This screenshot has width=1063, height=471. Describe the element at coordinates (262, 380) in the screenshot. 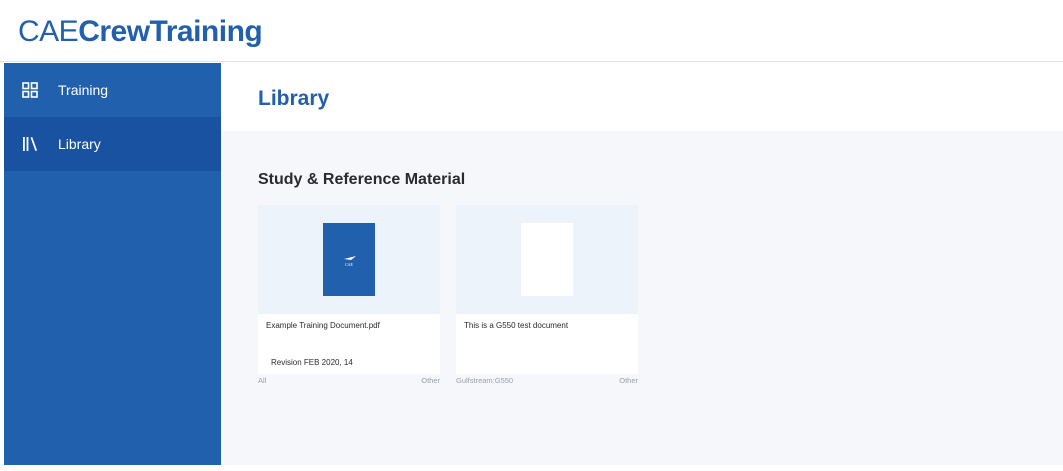

I see `card-tag-aircraft: All` at that location.